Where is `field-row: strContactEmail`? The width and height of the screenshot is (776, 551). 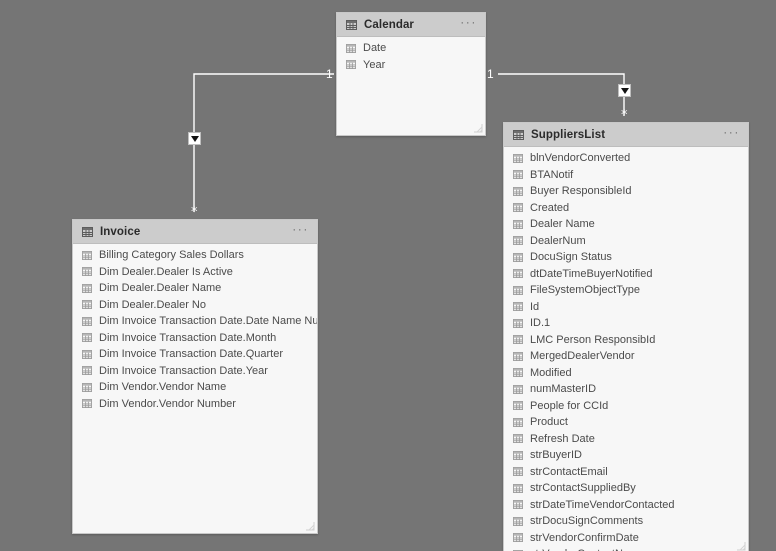 field-row: strContactEmail is located at coordinates (626, 472).